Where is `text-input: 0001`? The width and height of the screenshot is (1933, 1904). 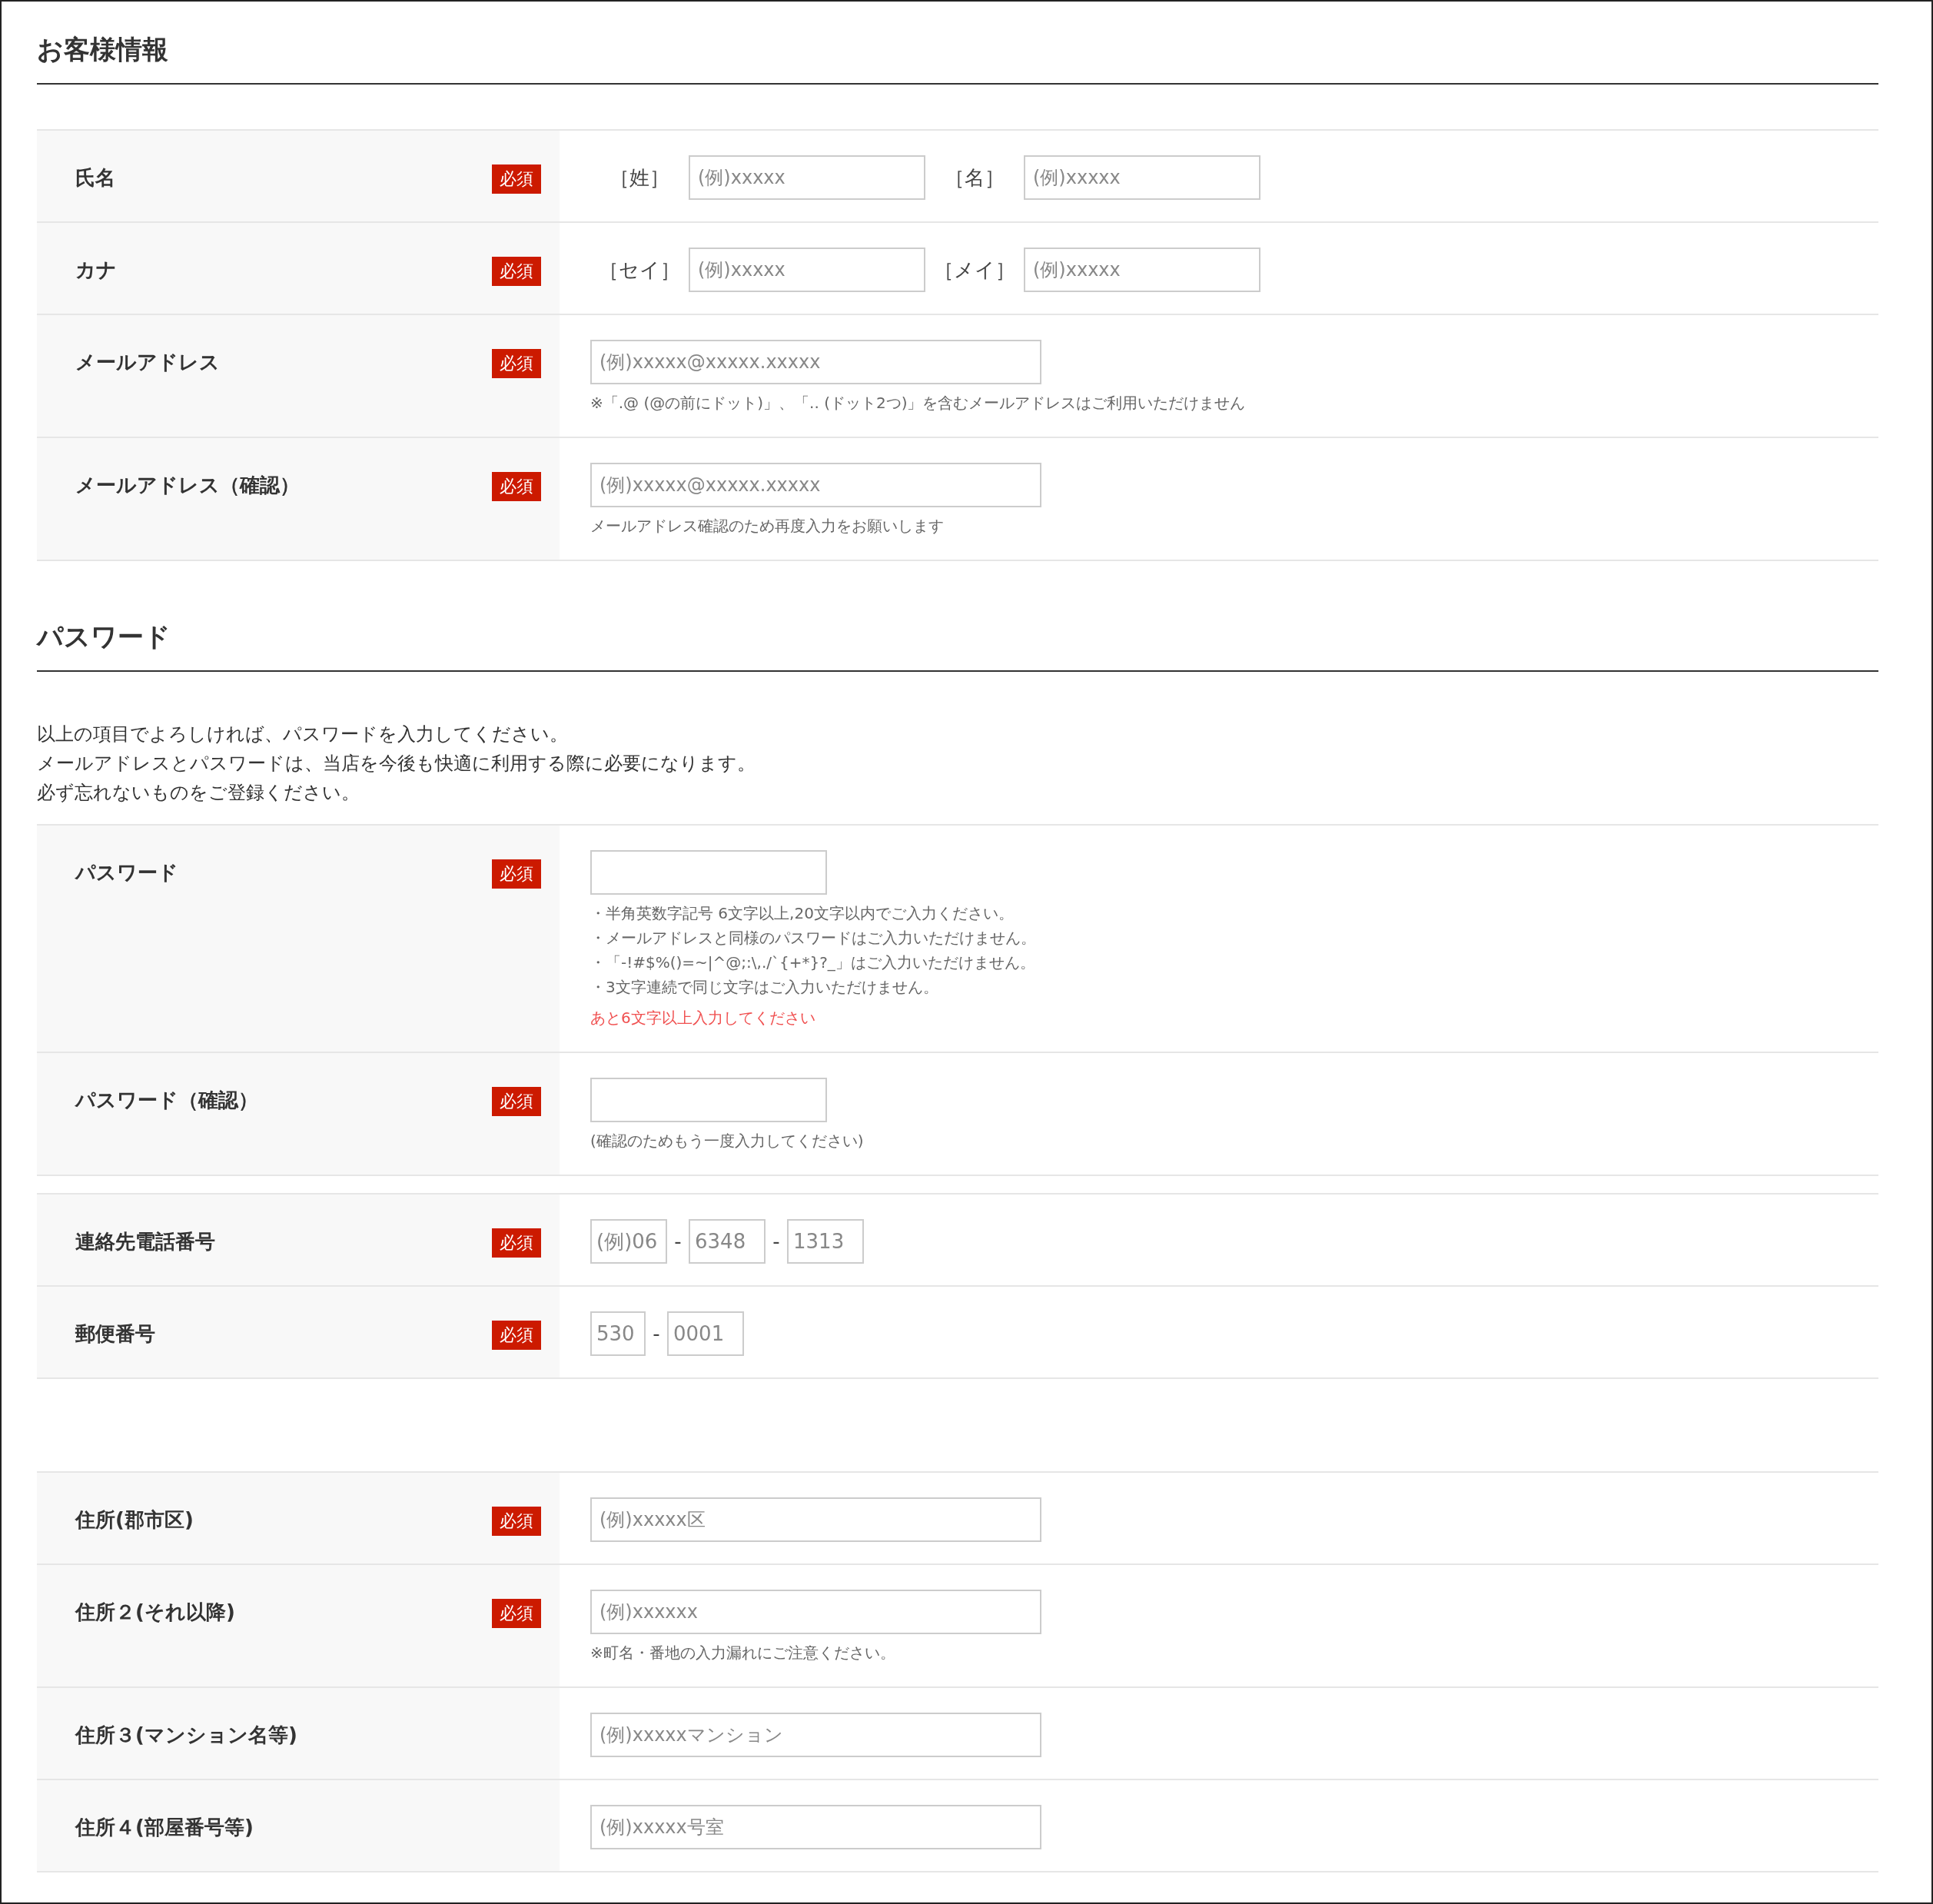
text-input: 0001 is located at coordinates (705, 1333).